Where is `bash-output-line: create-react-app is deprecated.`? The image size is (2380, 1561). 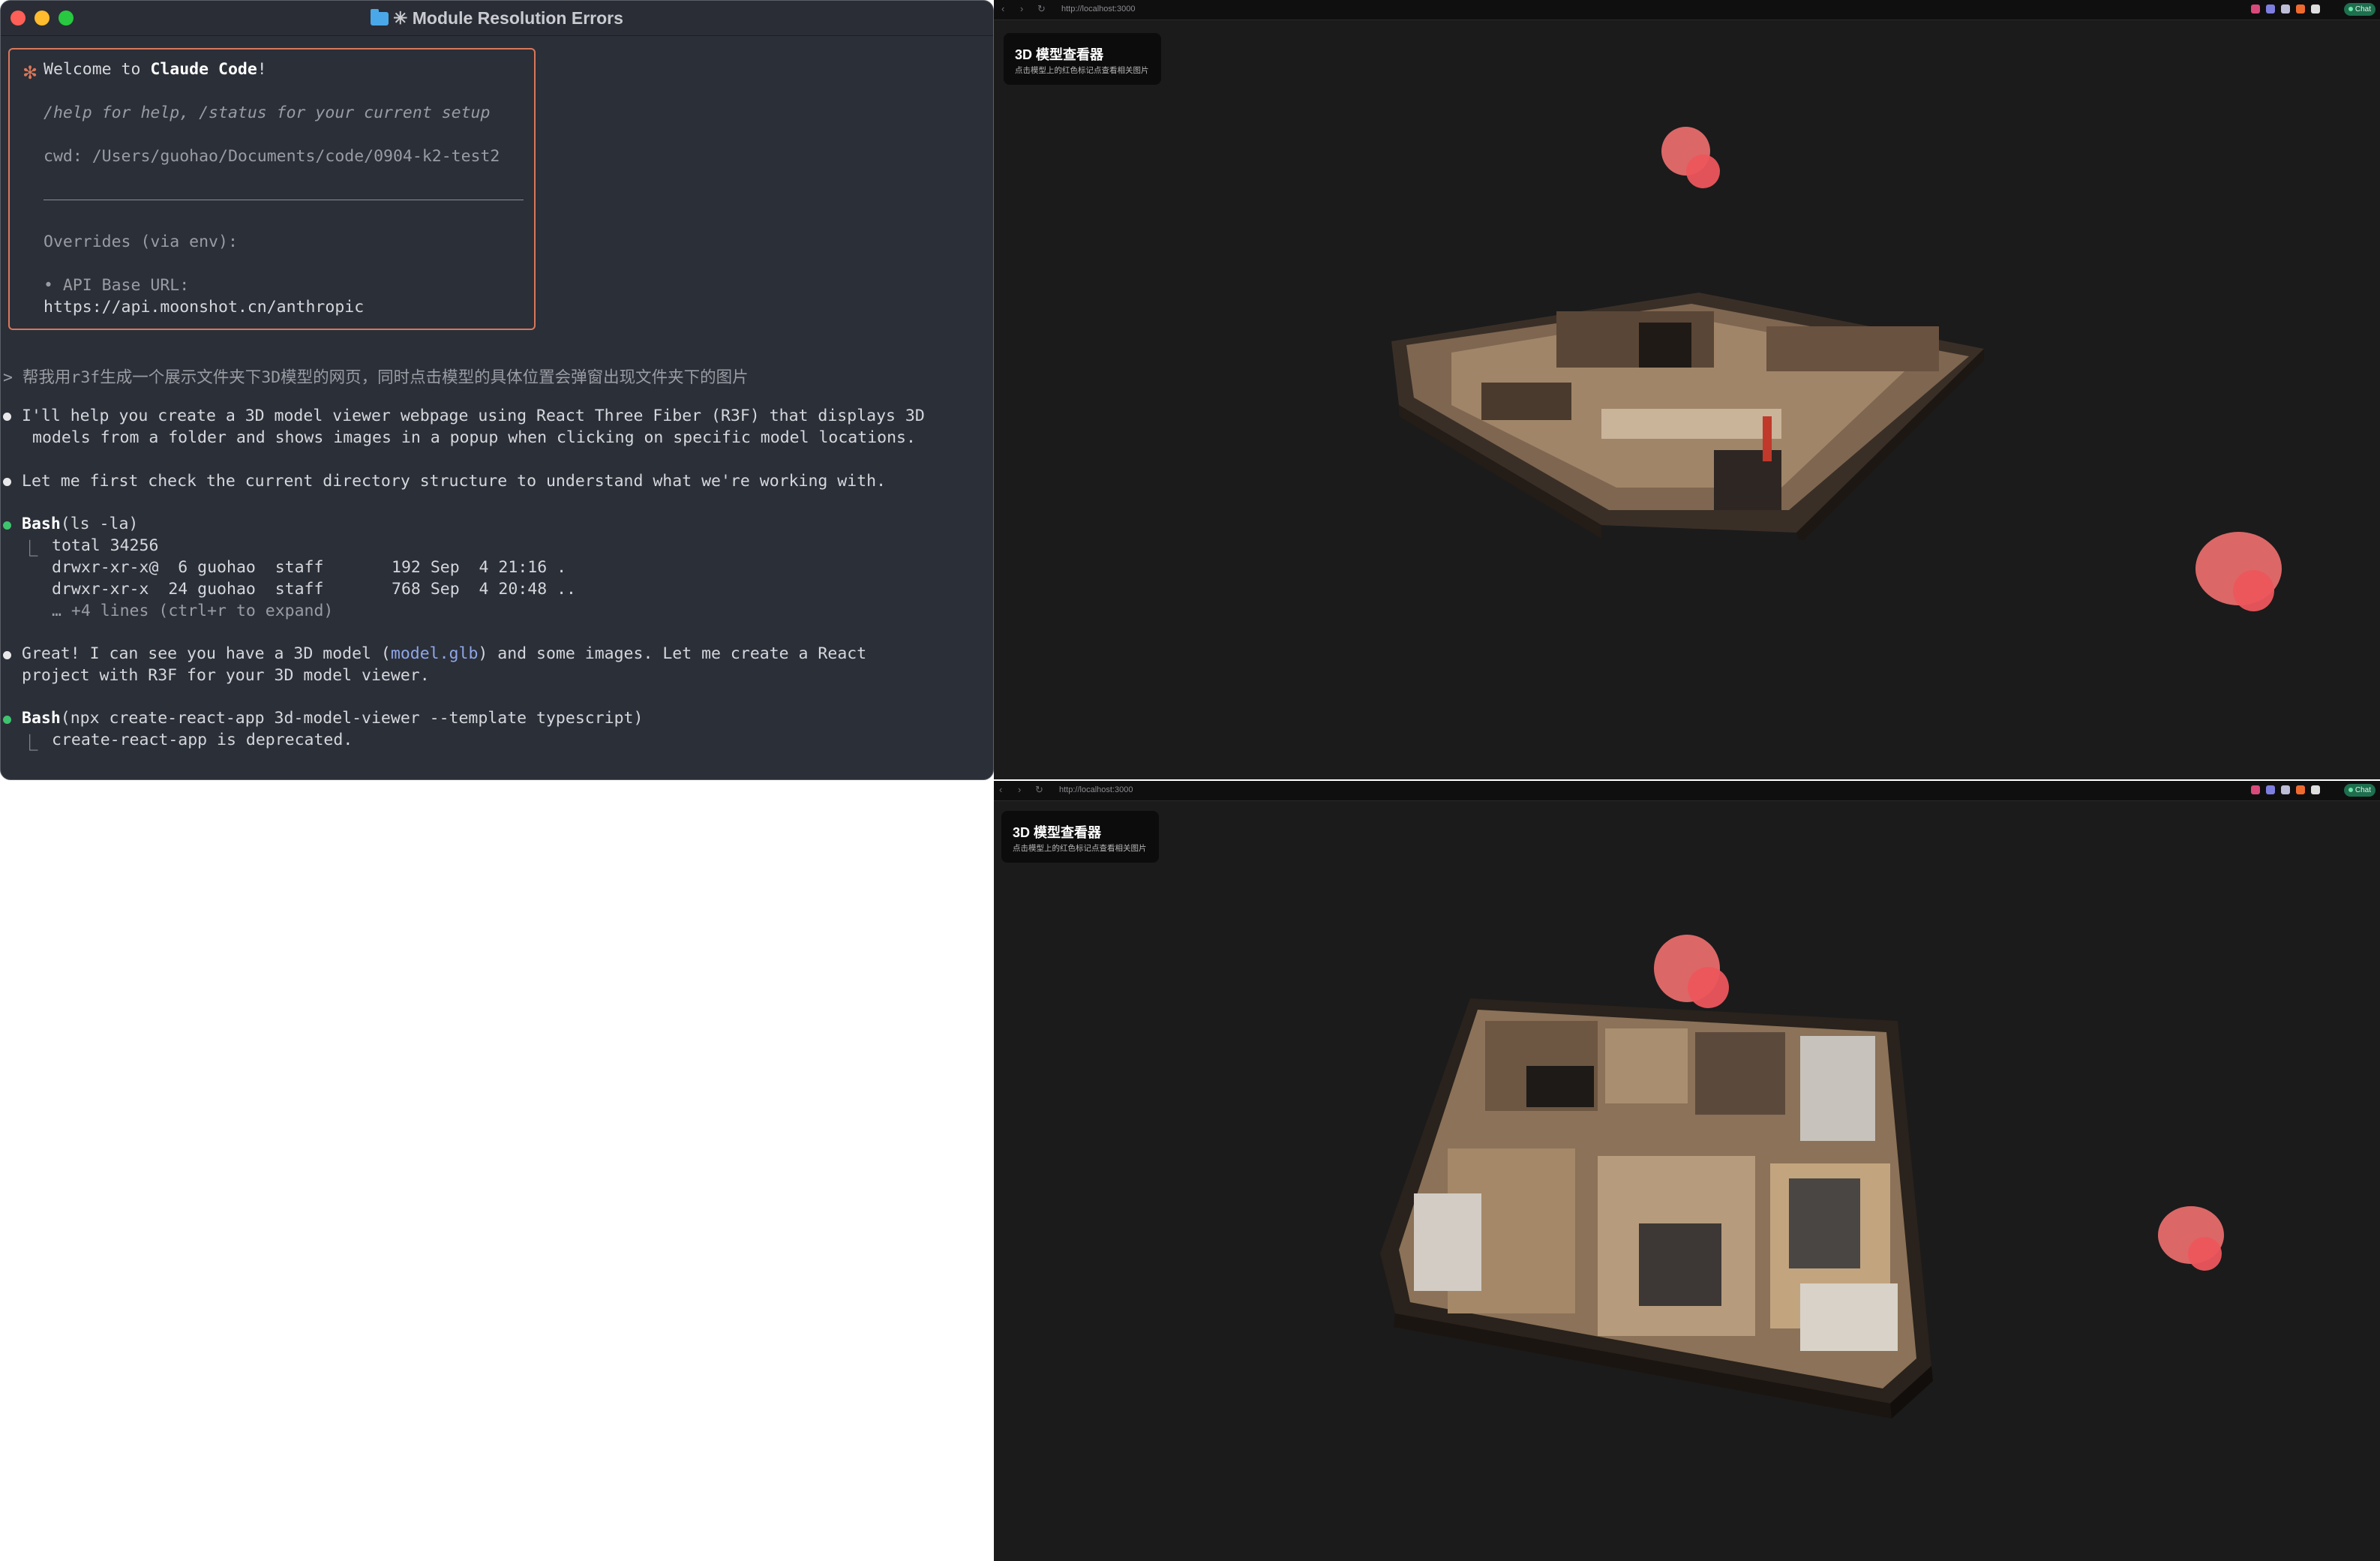
bash-output-line: create-react-app is deprecated. is located at coordinates (202, 740).